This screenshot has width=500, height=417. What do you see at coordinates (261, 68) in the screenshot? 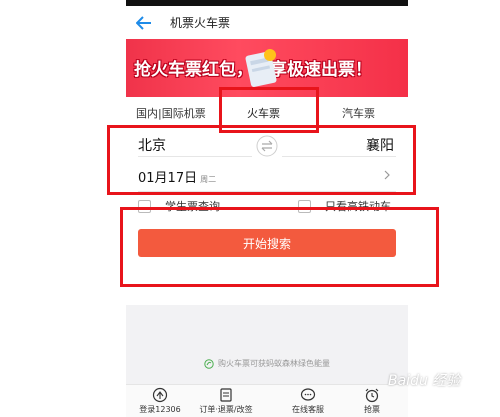
I see `ticket-icon` at bounding box center [261, 68].